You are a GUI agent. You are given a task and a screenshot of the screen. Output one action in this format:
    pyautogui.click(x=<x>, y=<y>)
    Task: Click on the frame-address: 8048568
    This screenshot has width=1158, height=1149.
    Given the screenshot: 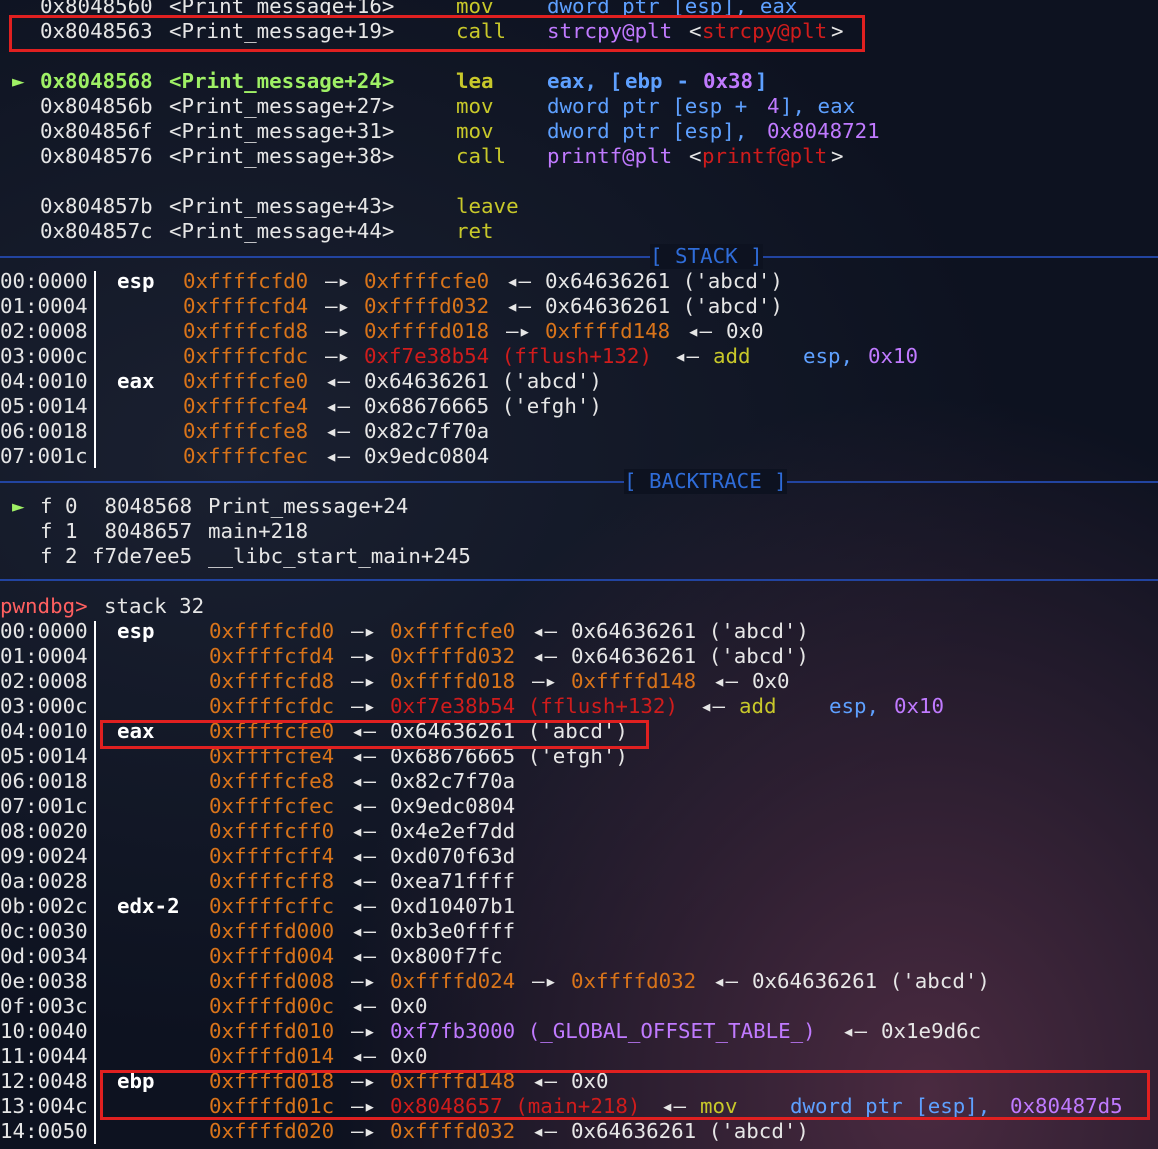 What is the action you would take?
    pyautogui.click(x=142, y=506)
    